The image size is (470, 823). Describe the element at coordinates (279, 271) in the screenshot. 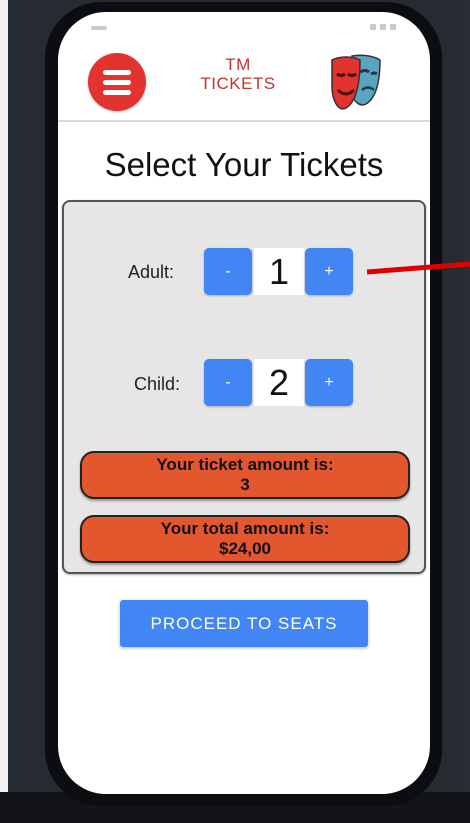

I see `adult-count: 1` at that location.